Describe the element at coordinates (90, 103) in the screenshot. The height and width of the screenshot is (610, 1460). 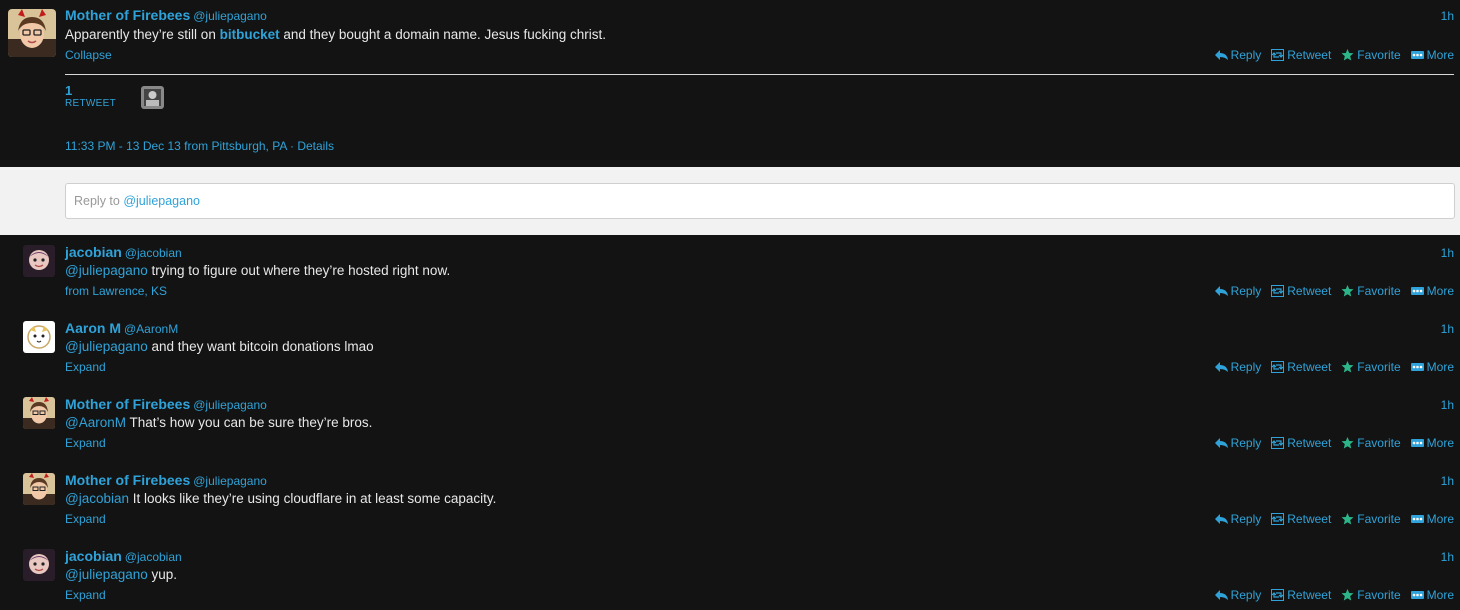
I see `retweet-count-label: RETWEET` at that location.